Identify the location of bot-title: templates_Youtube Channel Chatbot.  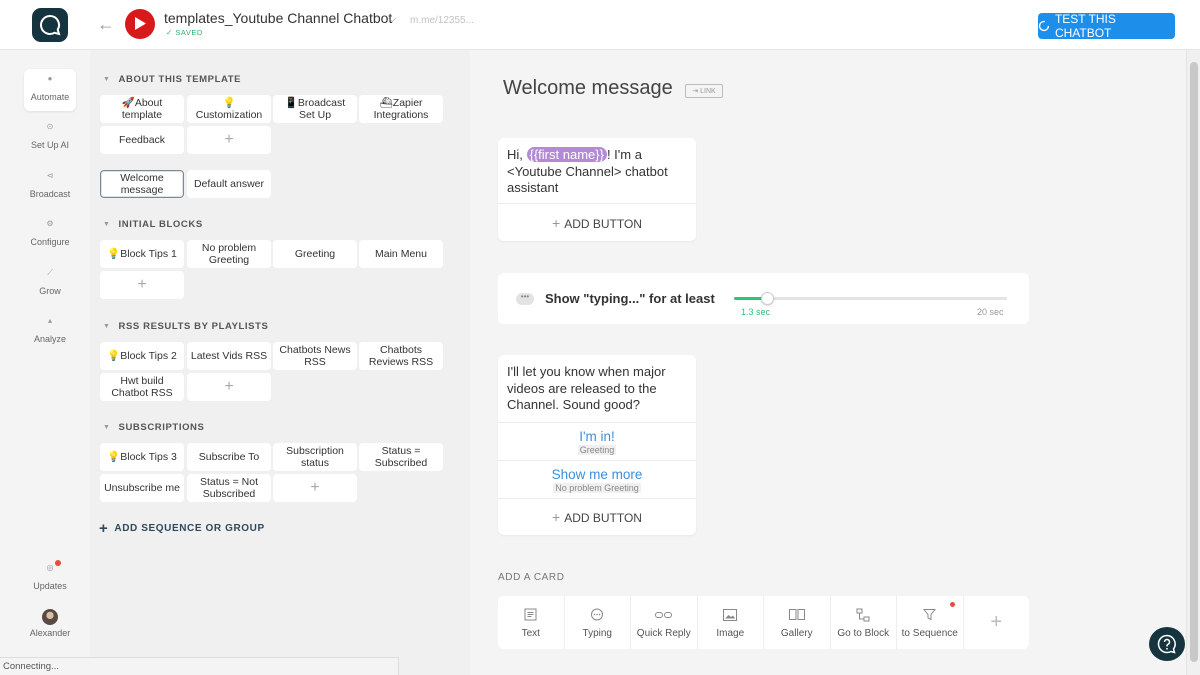
(278, 18).